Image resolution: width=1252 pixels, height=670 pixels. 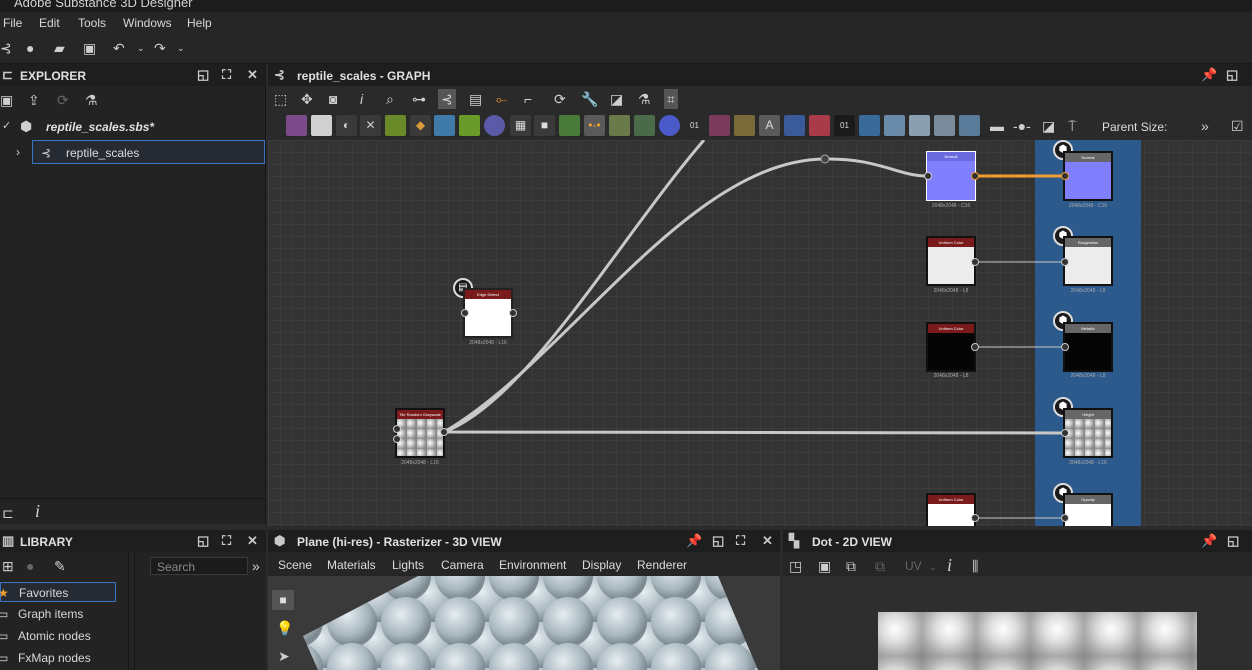 What do you see at coordinates (6, 126) in the screenshot?
I see `collapse-chevron-icon: ✓` at bounding box center [6, 126].